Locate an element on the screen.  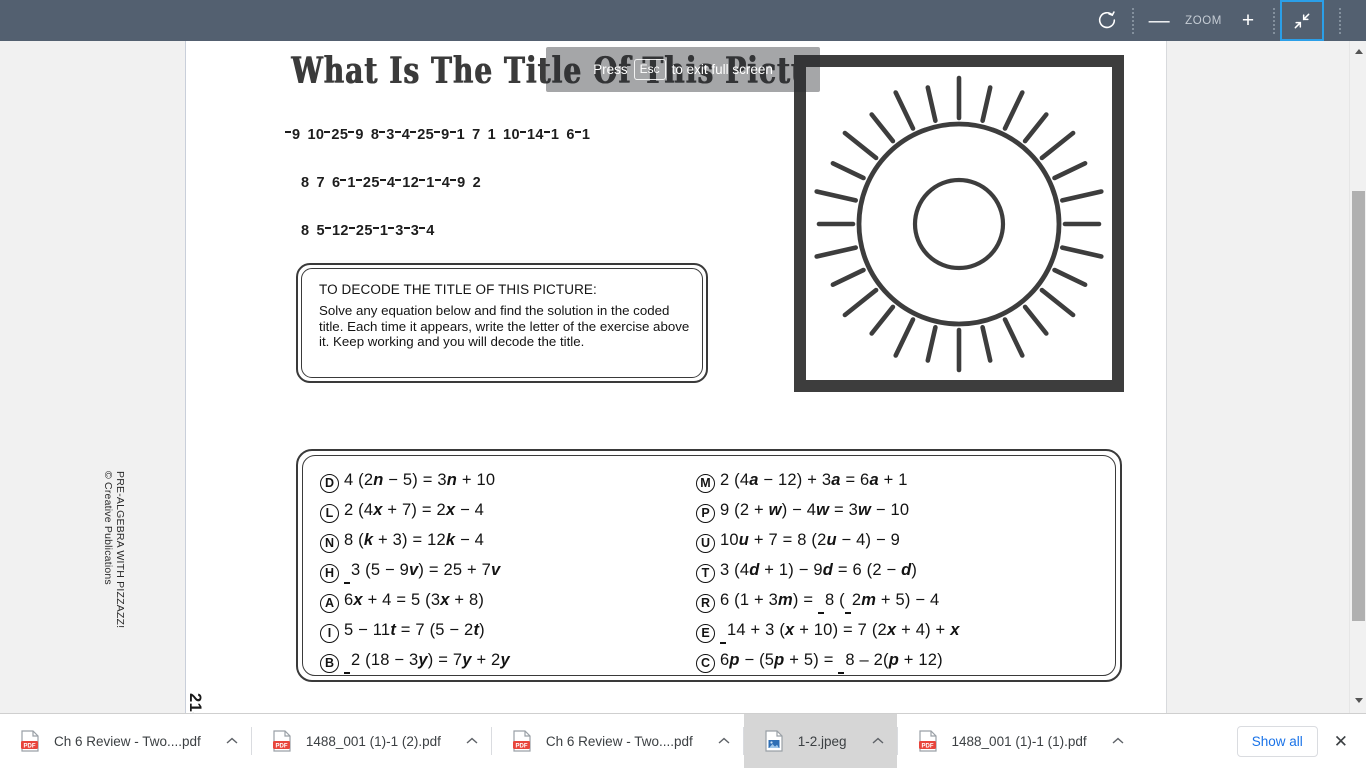
vertical-scrollbar is located at coordinates (1357, 377).